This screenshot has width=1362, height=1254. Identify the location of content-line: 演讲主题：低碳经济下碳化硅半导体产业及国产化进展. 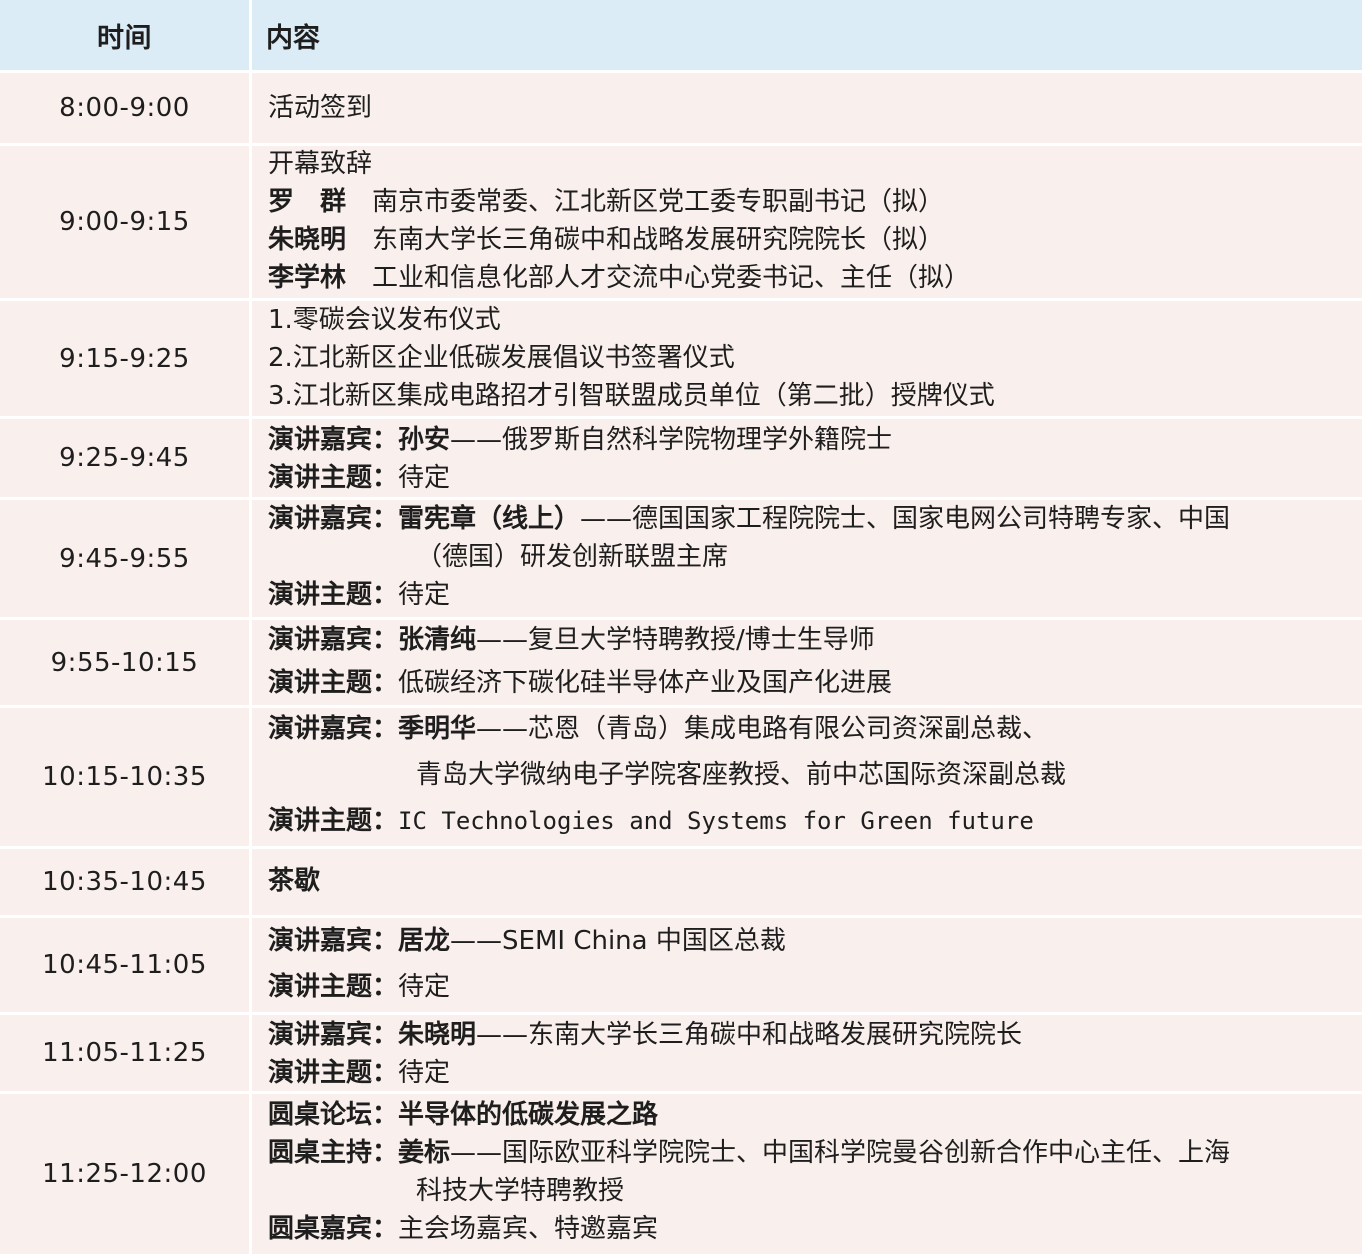
(580, 683).